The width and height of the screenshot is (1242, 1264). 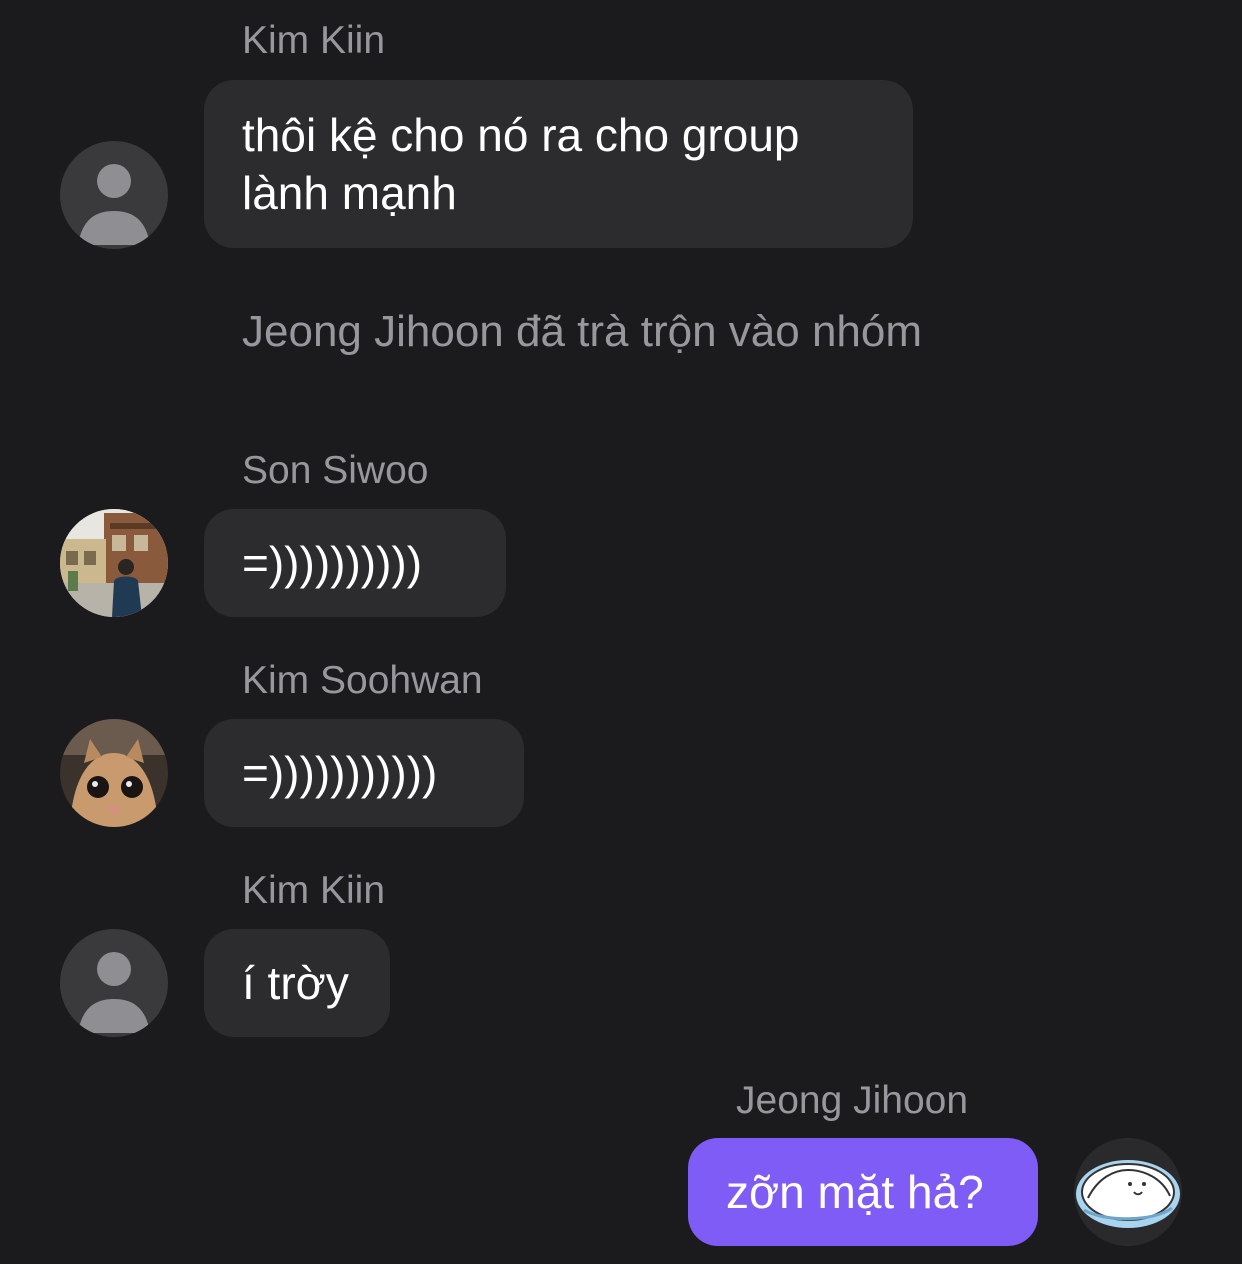 What do you see at coordinates (521, 164) in the screenshot?
I see `message-text: thôi kệ cho nó ra cho group lành mạnh` at bounding box center [521, 164].